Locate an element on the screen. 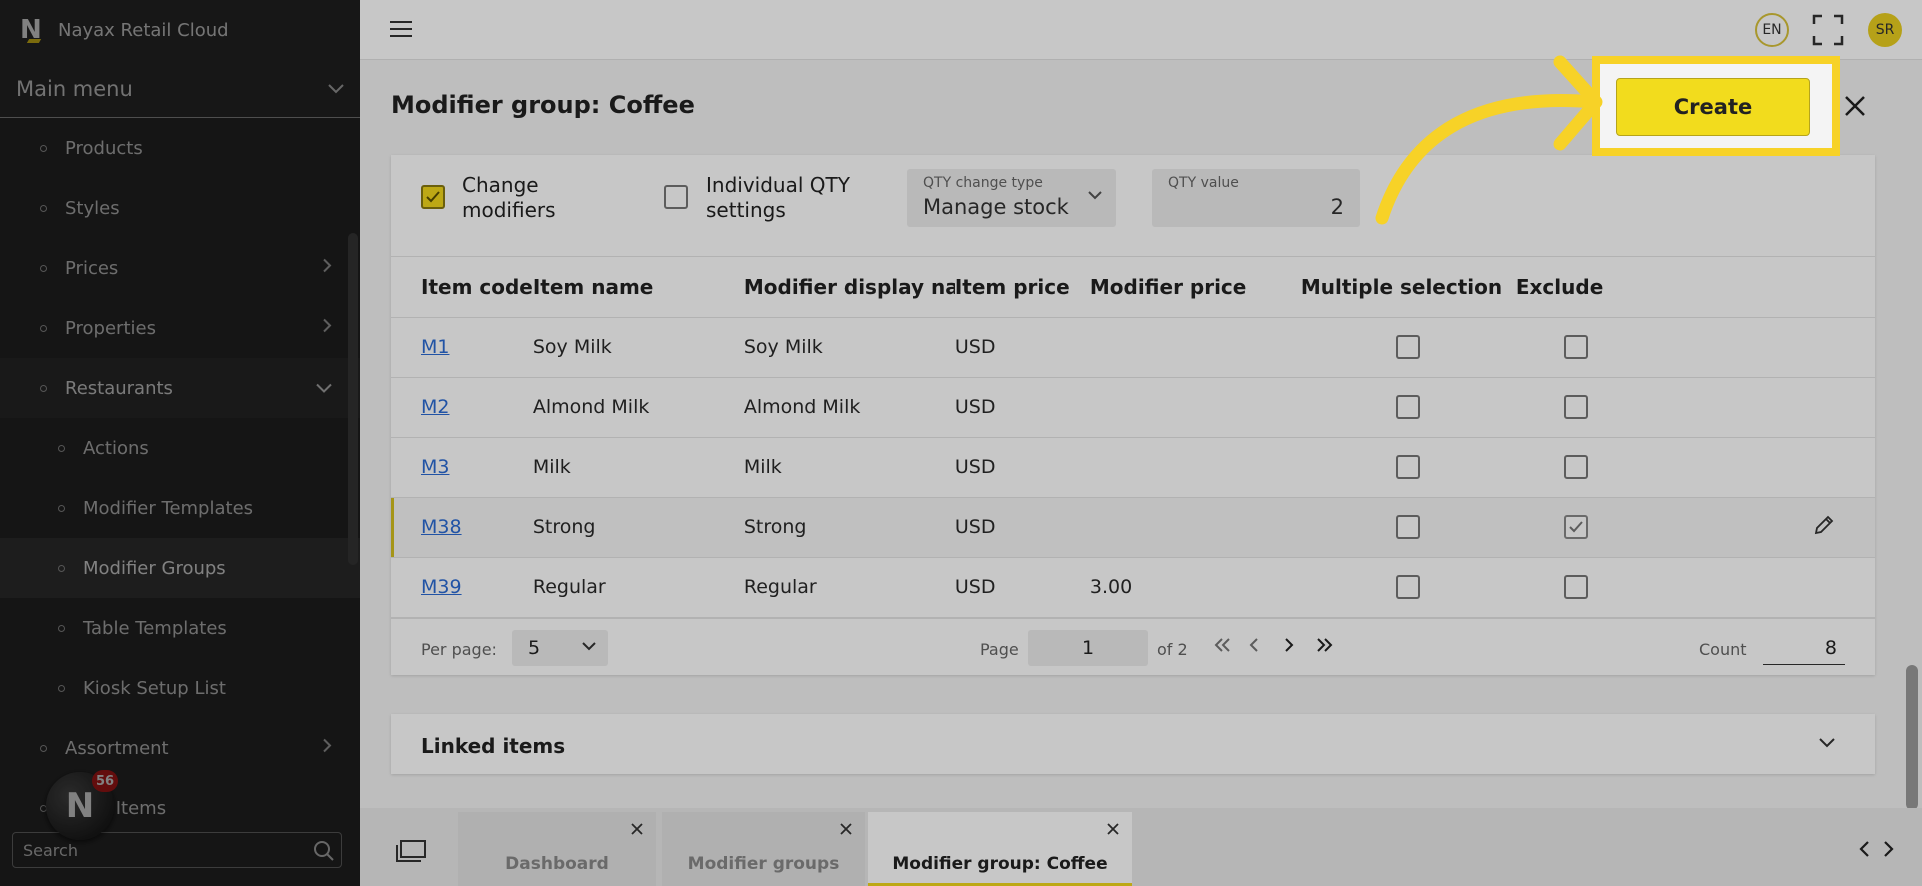 The height and width of the screenshot is (886, 1922). linked-items-section: Linked items is located at coordinates (1133, 744).